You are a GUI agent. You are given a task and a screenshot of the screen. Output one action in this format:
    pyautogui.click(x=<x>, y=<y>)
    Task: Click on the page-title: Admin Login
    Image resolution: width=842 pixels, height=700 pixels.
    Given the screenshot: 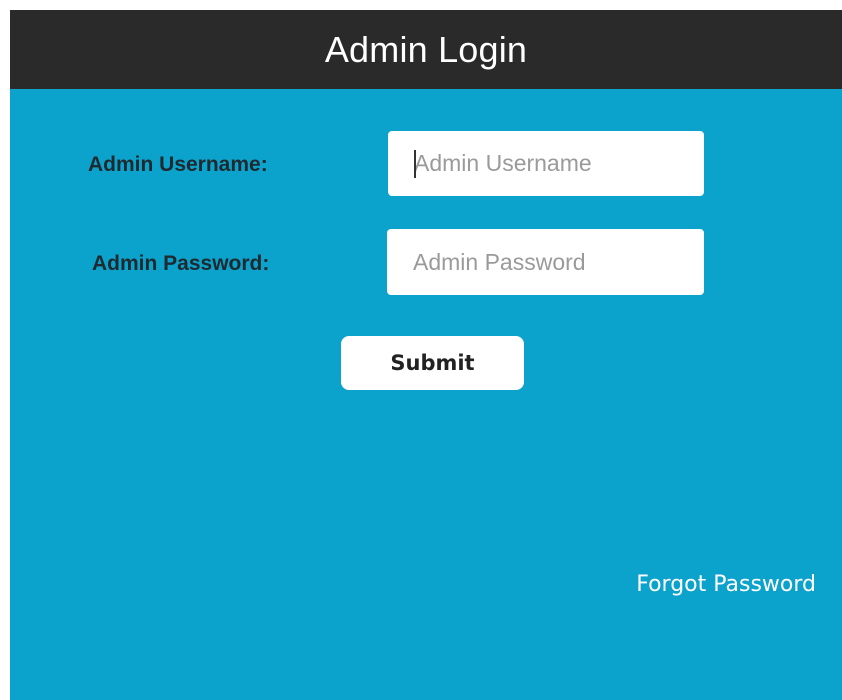 What is the action you would take?
    pyautogui.click(x=426, y=49)
    